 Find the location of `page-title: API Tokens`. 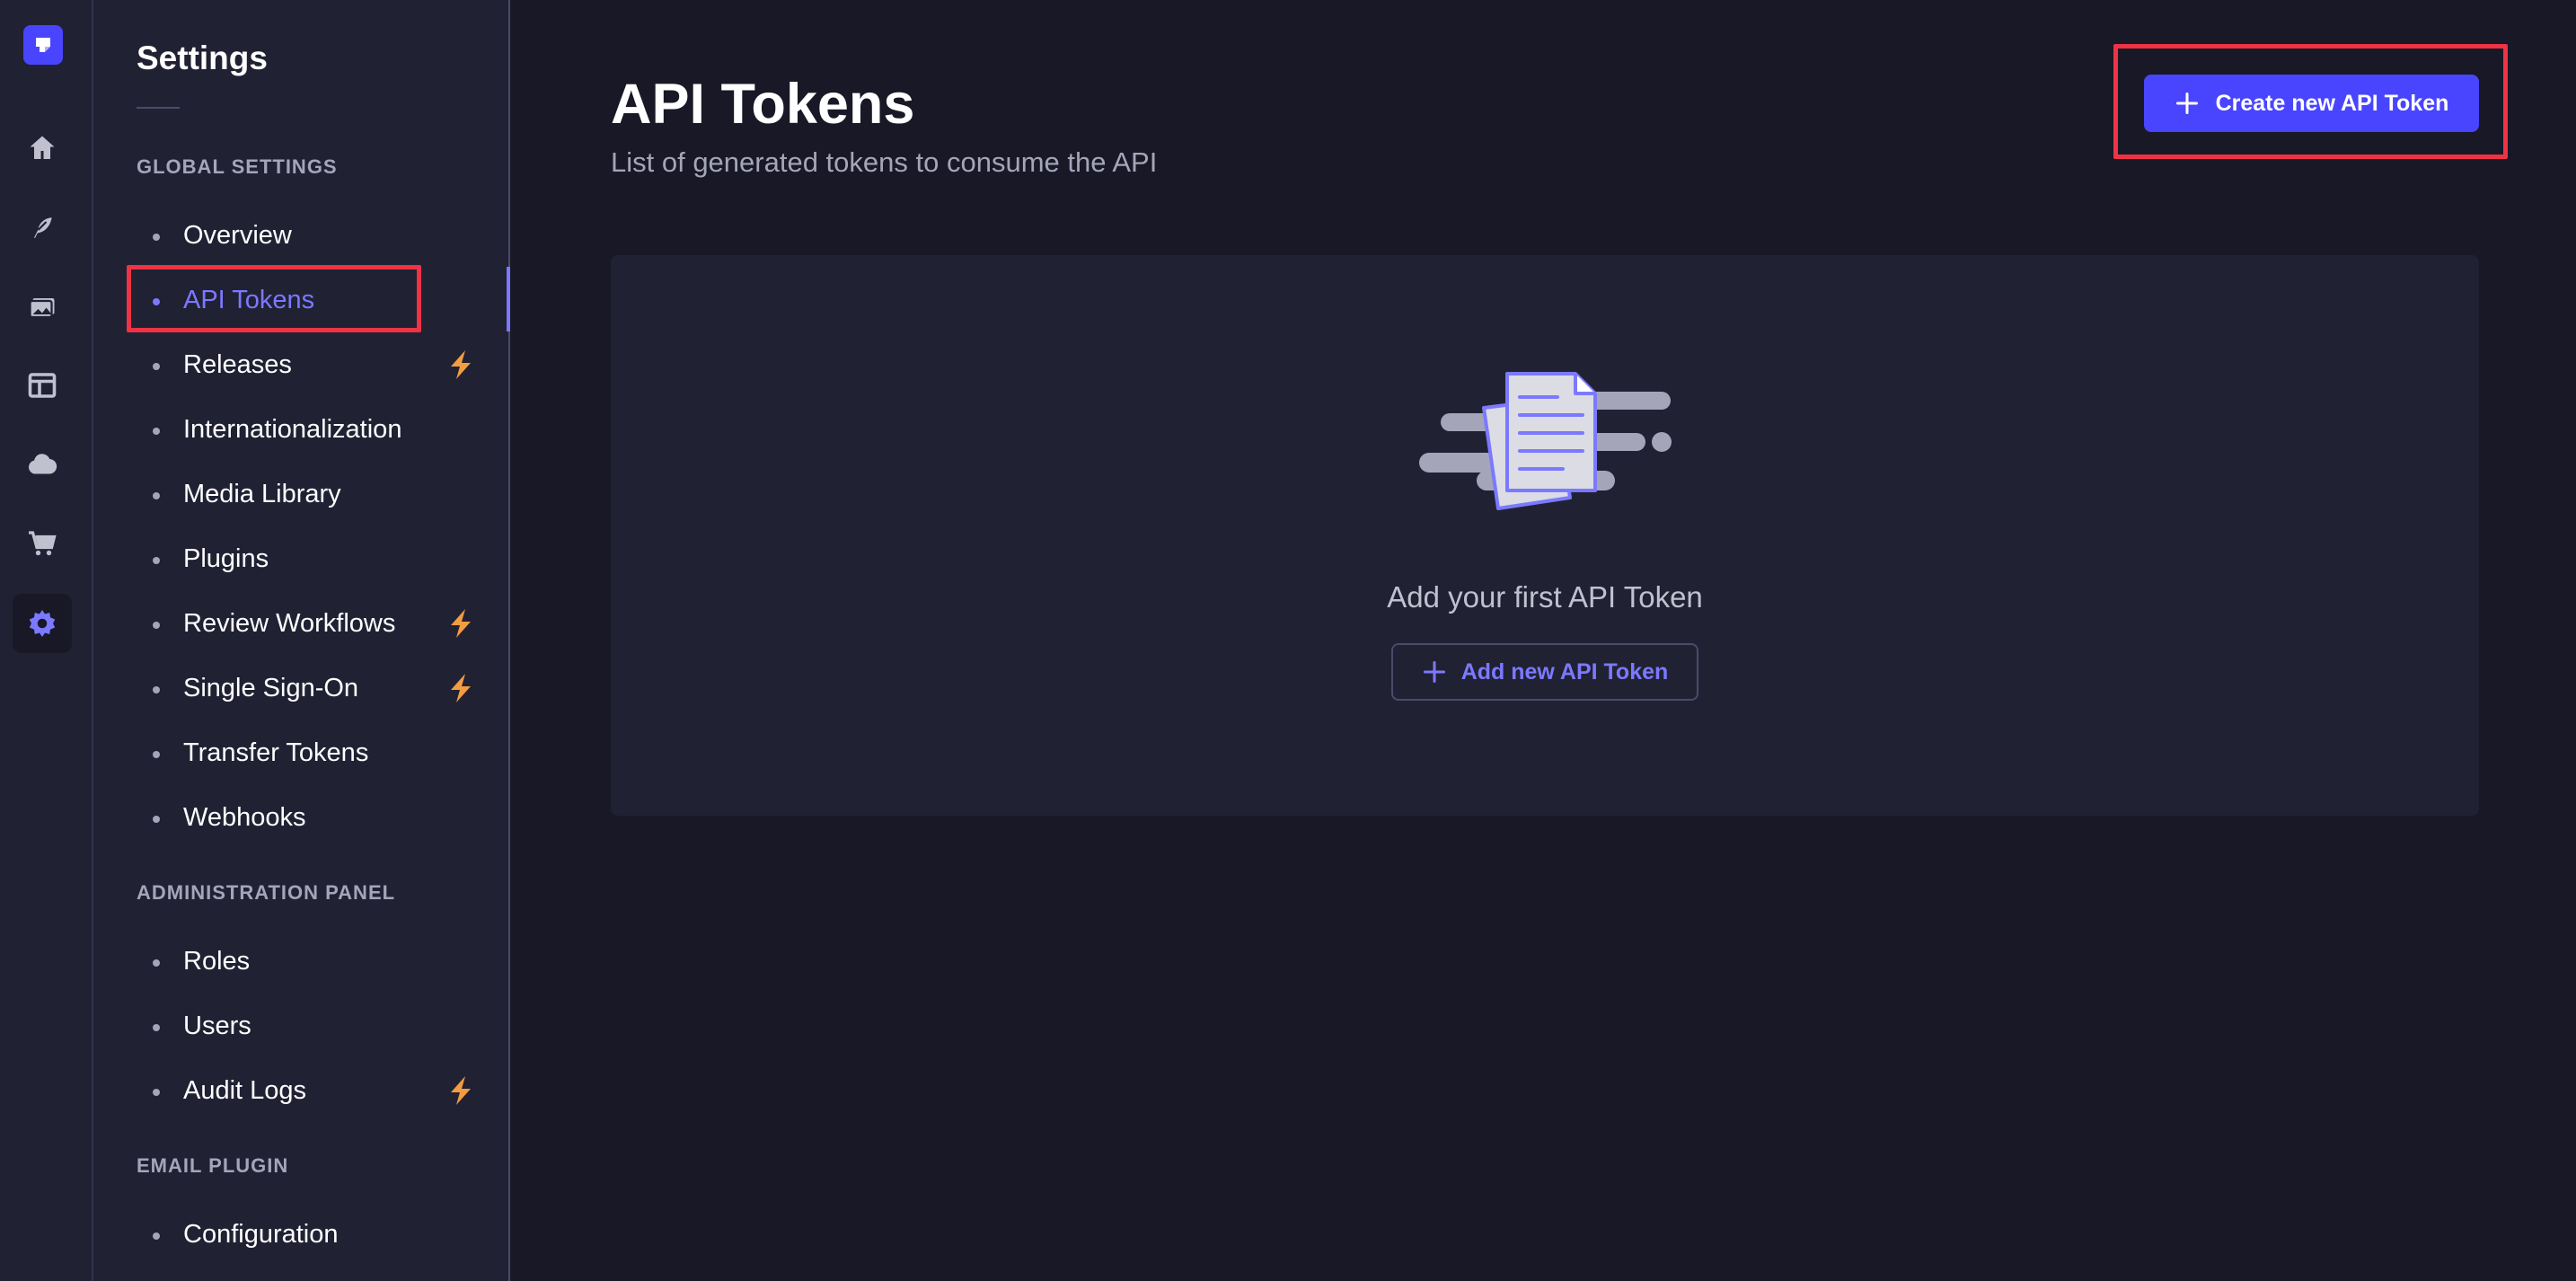

page-title: API Tokens is located at coordinates (763, 104).